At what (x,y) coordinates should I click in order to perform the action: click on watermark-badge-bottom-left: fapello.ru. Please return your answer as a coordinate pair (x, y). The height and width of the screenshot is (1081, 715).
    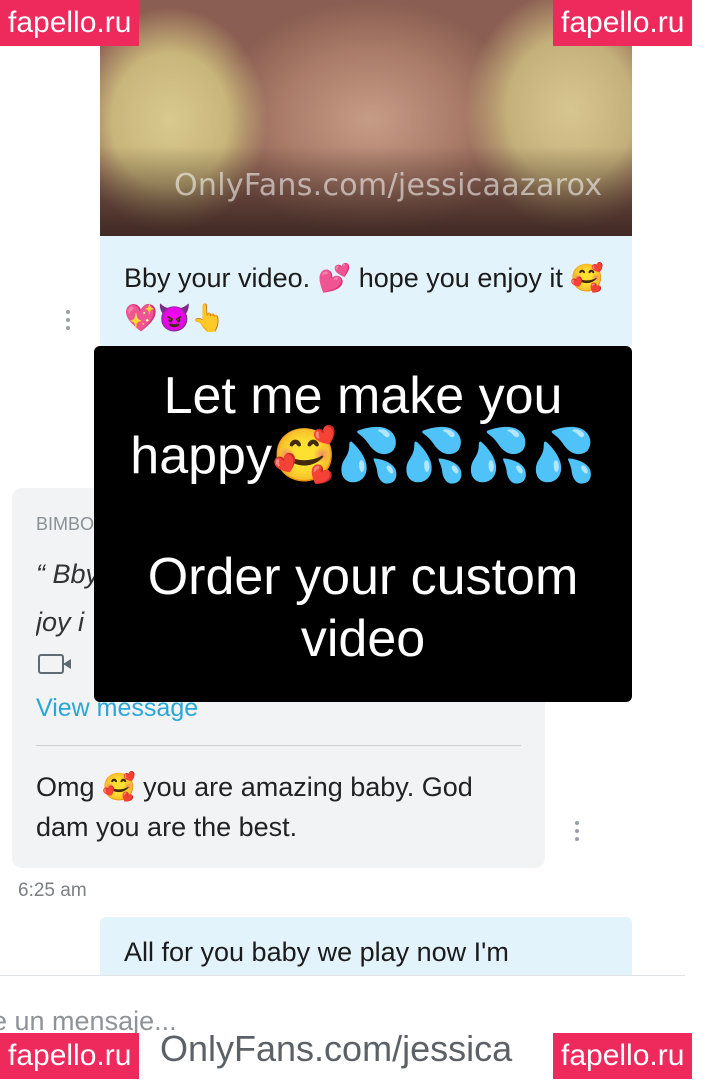
    Looking at the image, I should click on (70, 1056).